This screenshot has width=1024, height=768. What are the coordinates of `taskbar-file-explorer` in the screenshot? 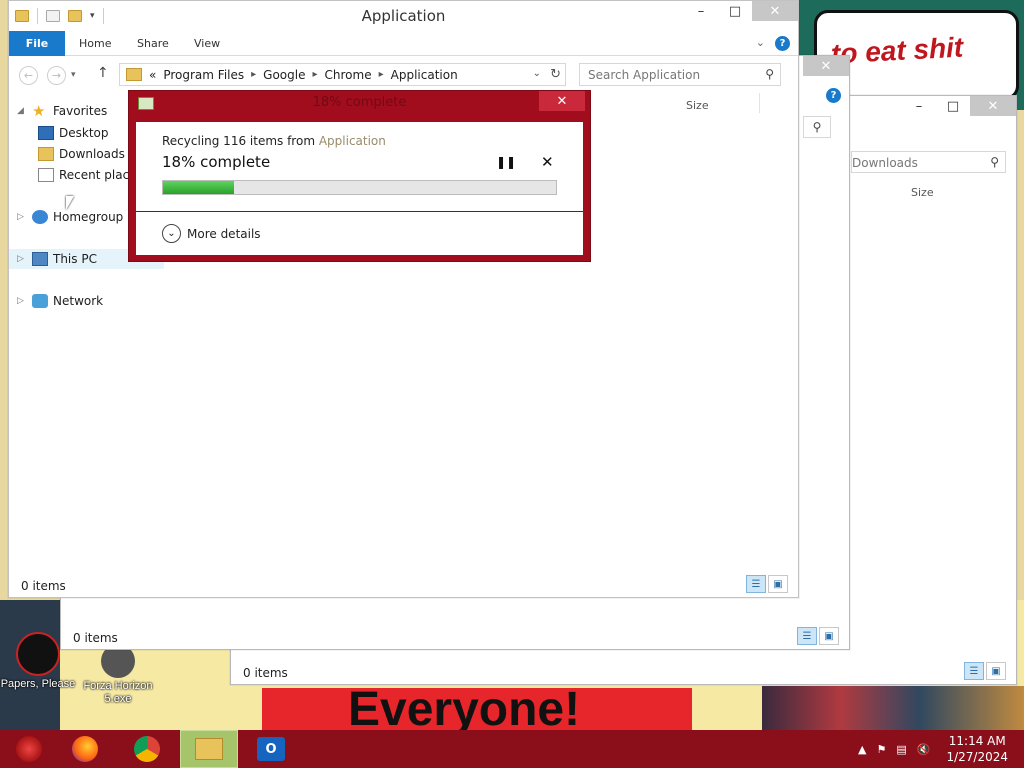 It's located at (209, 749).